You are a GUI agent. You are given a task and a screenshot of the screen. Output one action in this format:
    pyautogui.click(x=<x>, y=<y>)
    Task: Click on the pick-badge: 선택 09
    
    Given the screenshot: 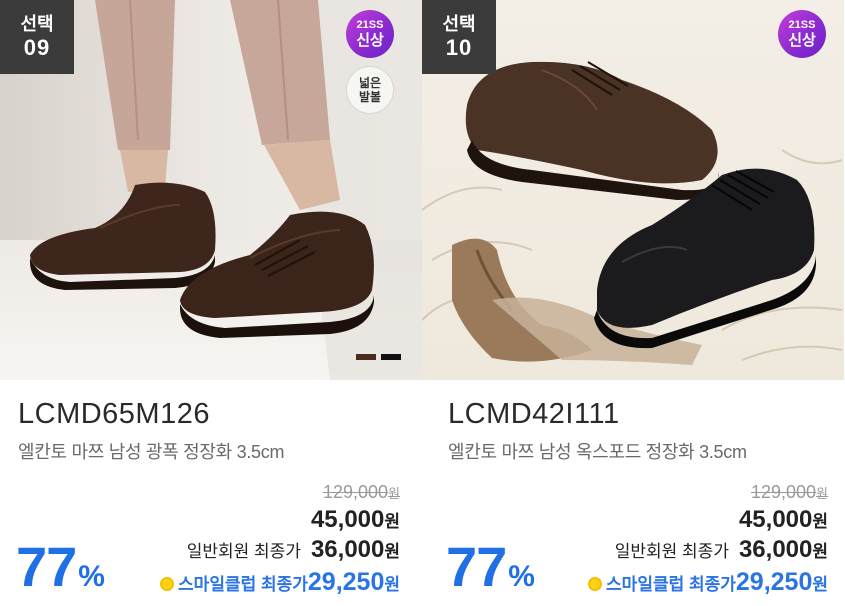 What is the action you would take?
    pyautogui.click(x=37, y=37)
    